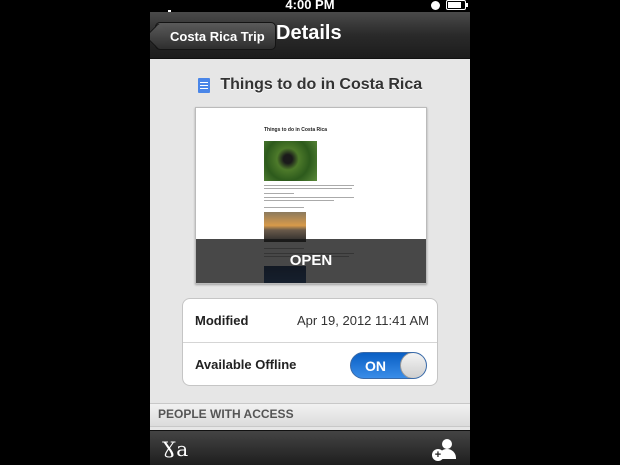 This screenshot has height=465, width=620. Describe the element at coordinates (446, 450) in the screenshot. I see `add-person-icon: +` at that location.